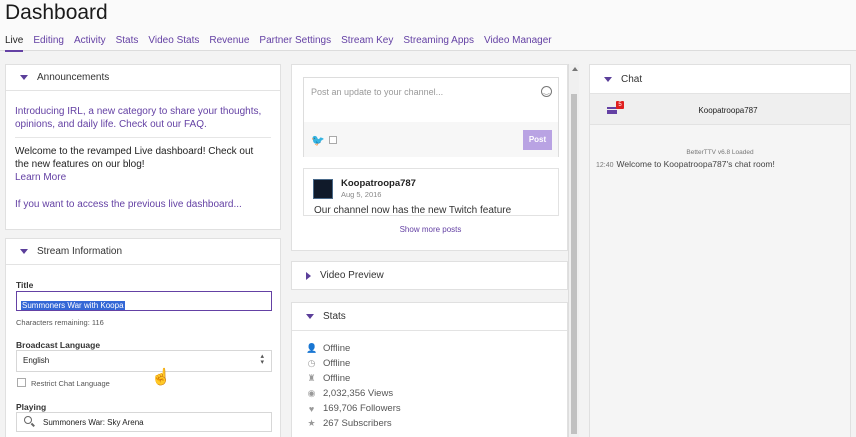 This screenshot has width=856, height=437. Describe the element at coordinates (70, 383) in the screenshot. I see `restrict-chat-label: Restrict Chat Language` at that location.